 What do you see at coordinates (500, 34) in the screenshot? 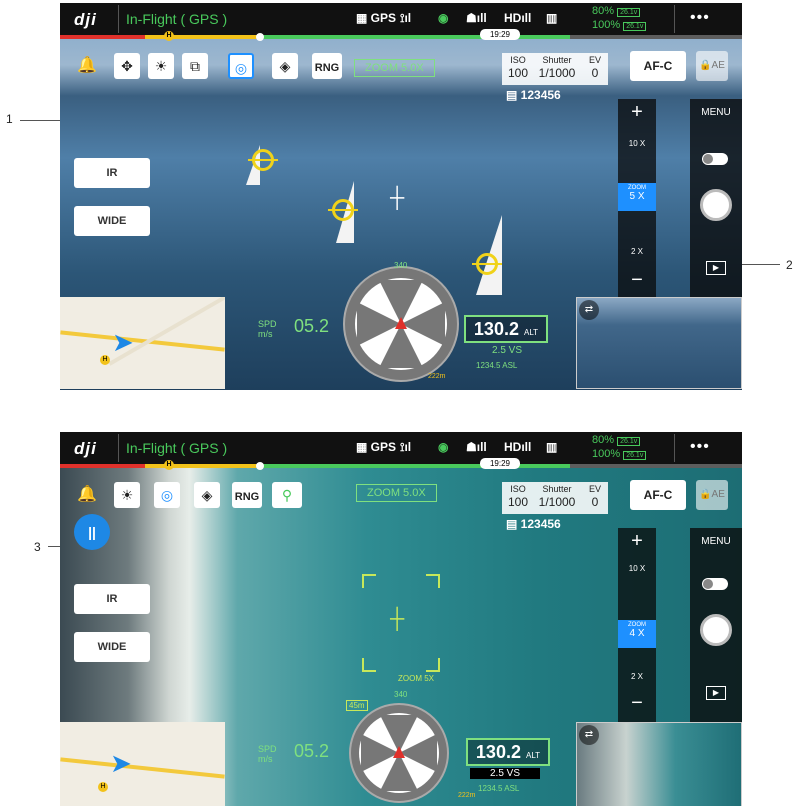
I see `flight-time: 19:29` at bounding box center [500, 34].